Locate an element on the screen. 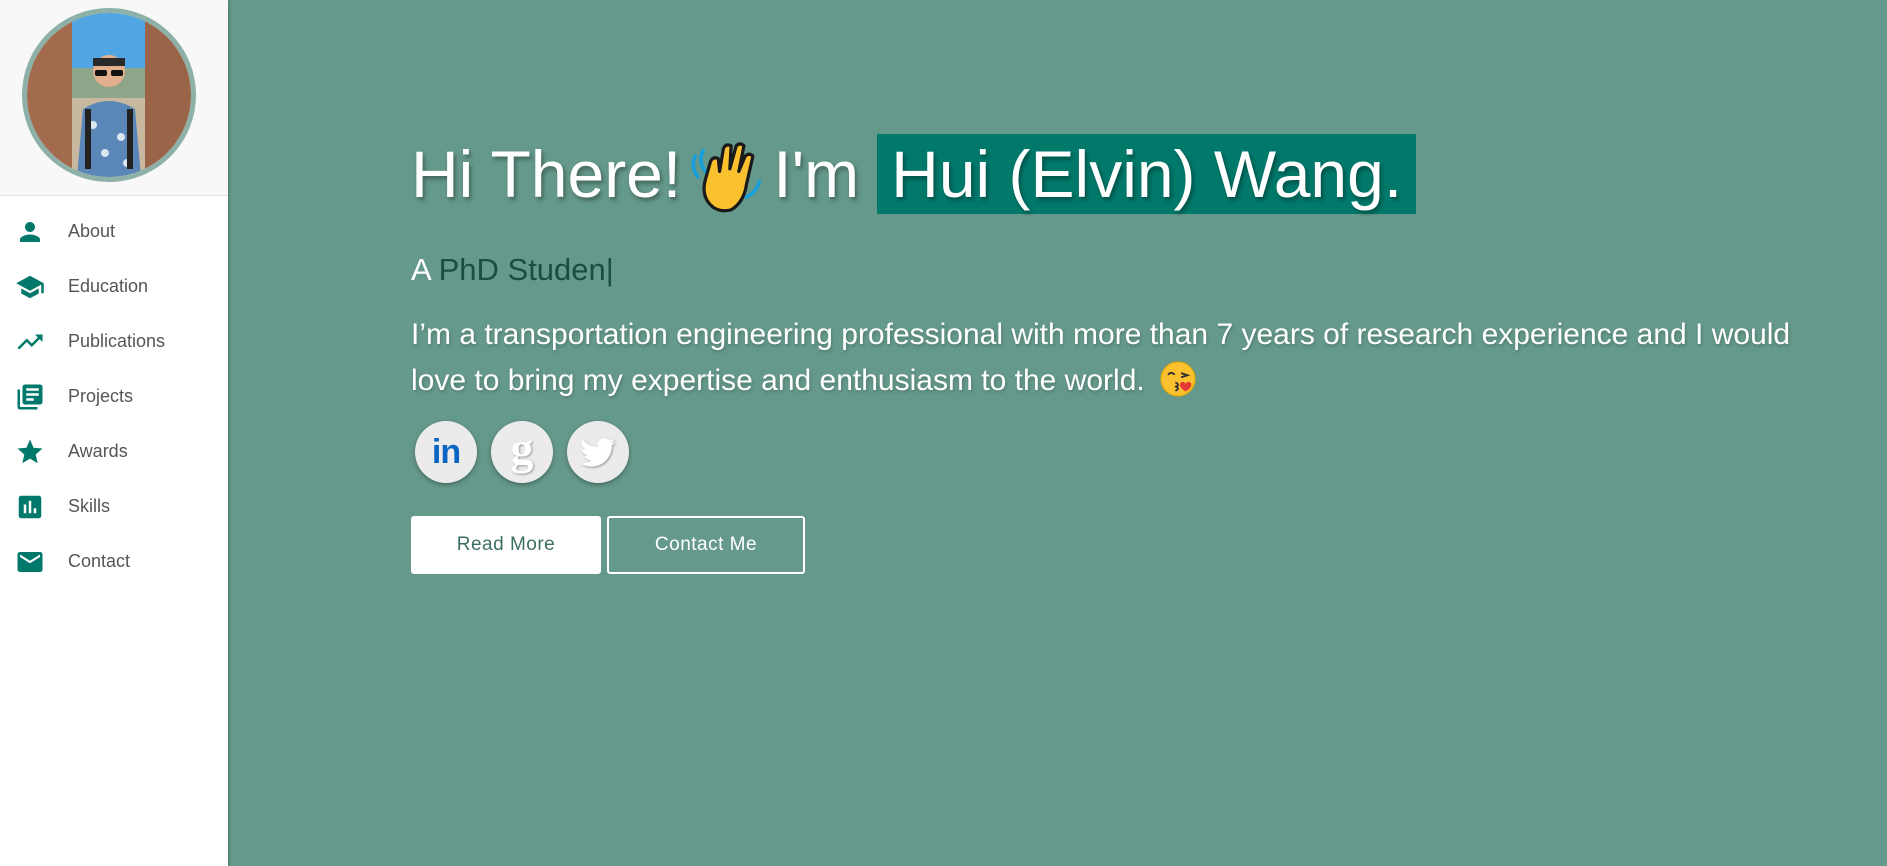 This screenshot has width=1887, height=866. contact-me-button: Contact Me is located at coordinates (706, 545).